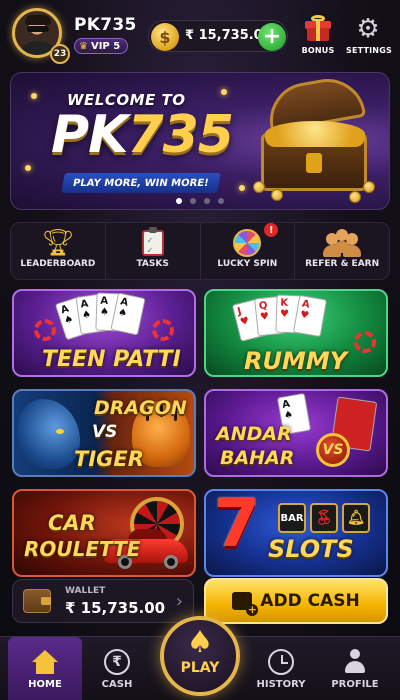  I want to click on rummy-title: RUMMY, so click(296, 361).